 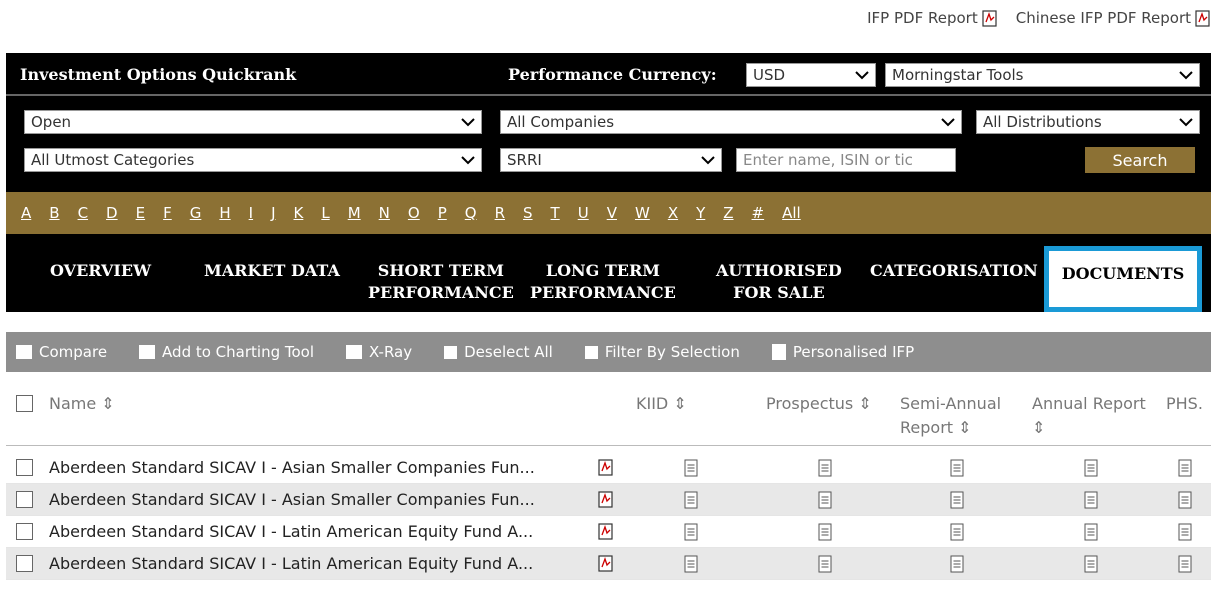 I want to click on filter-by-selection-button: Filter By Selection, so click(x=662, y=352).